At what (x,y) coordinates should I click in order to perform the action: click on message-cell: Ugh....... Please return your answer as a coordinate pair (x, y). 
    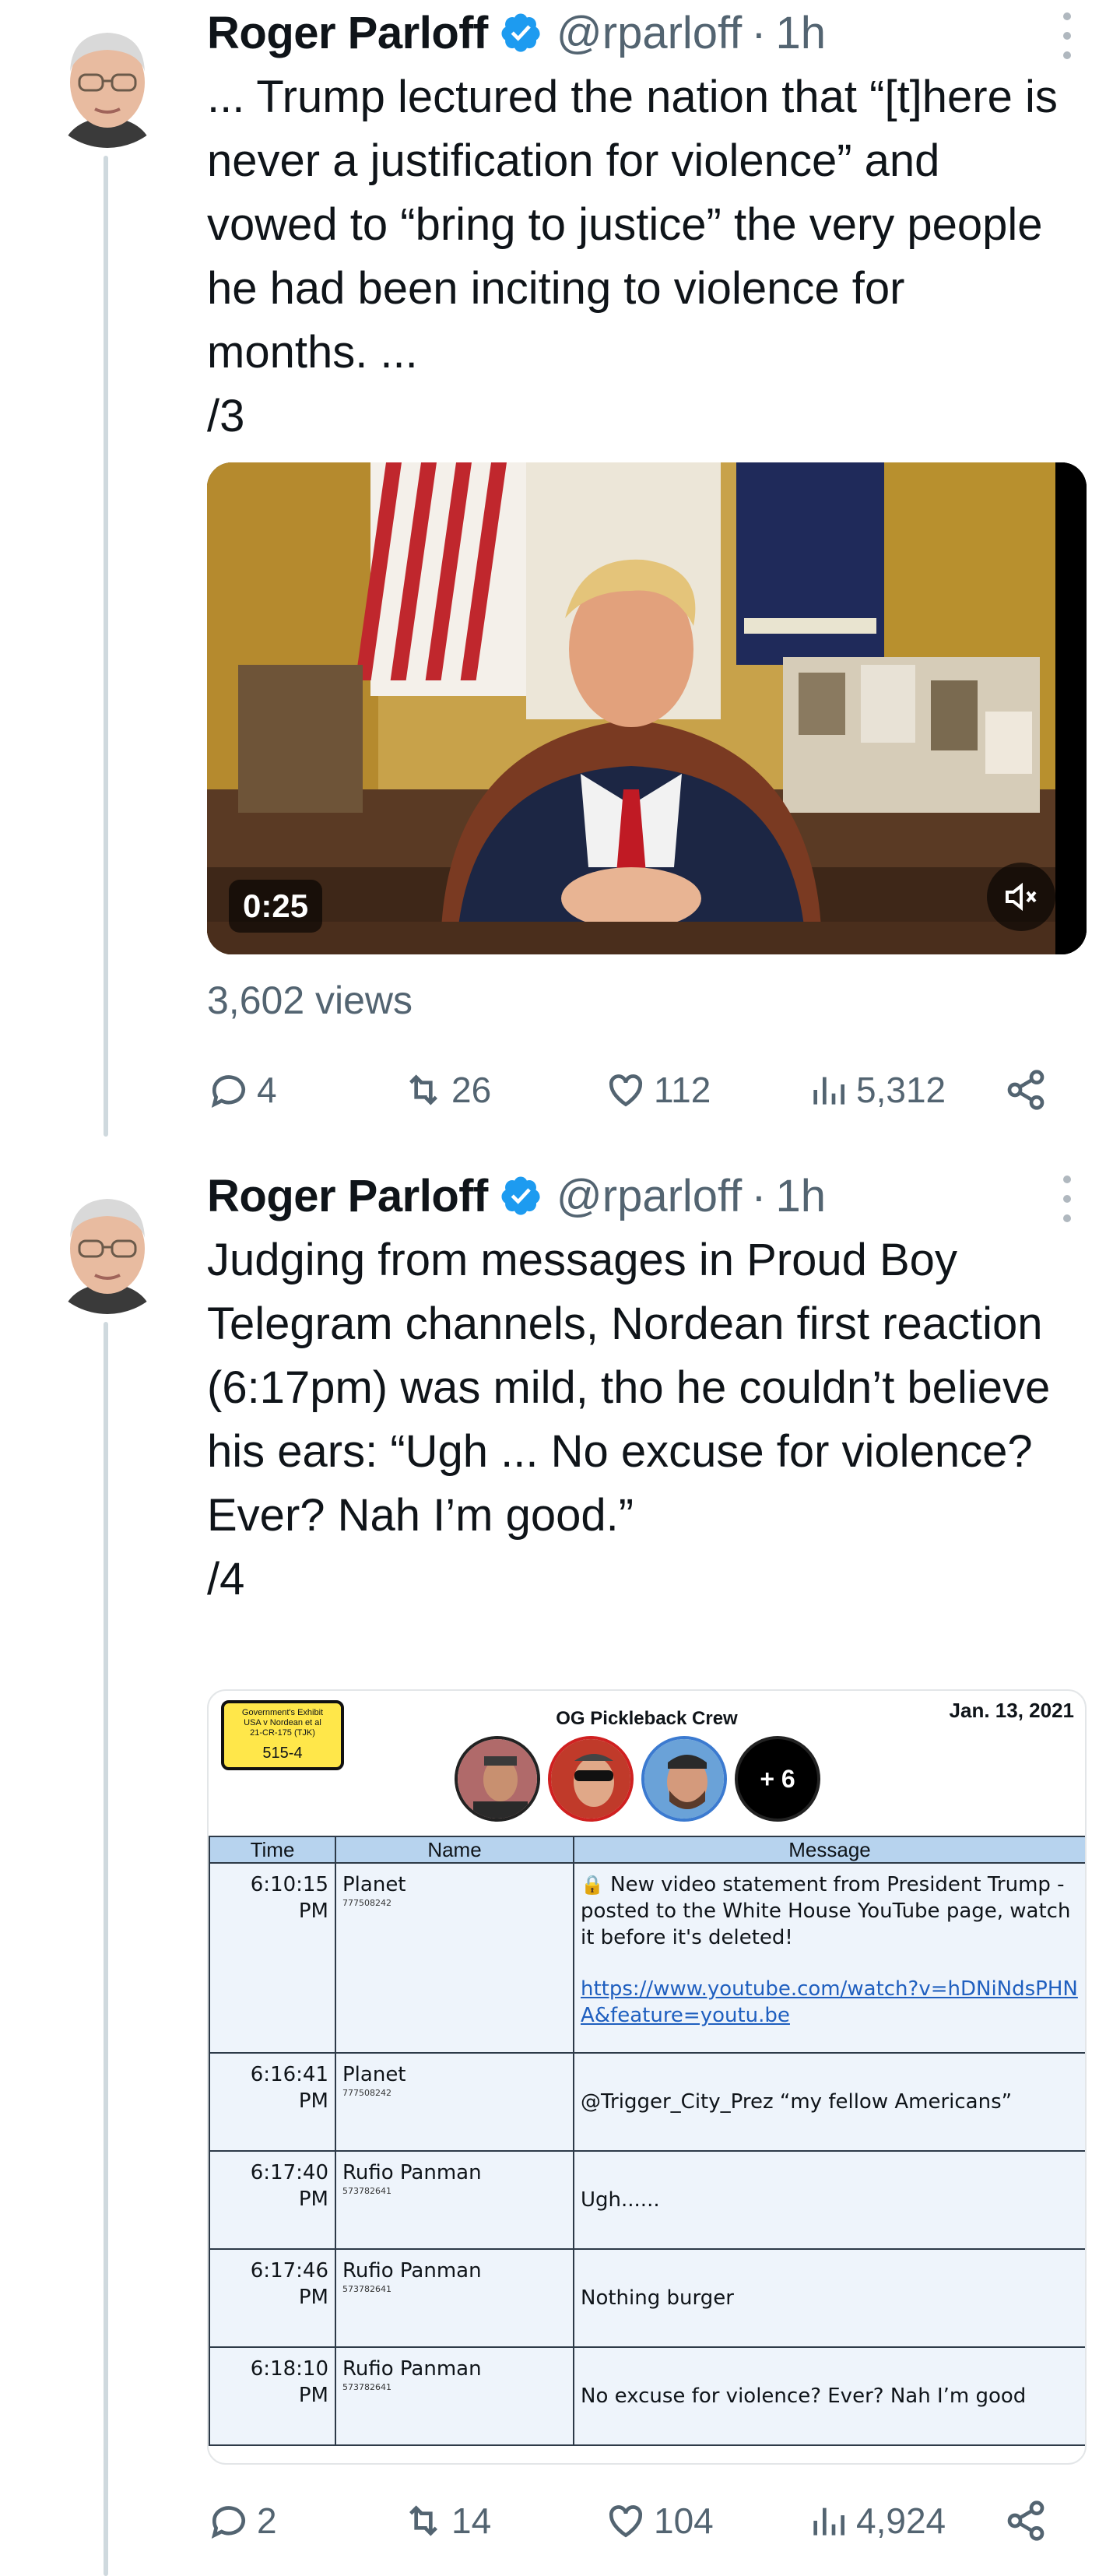
    Looking at the image, I should click on (829, 2200).